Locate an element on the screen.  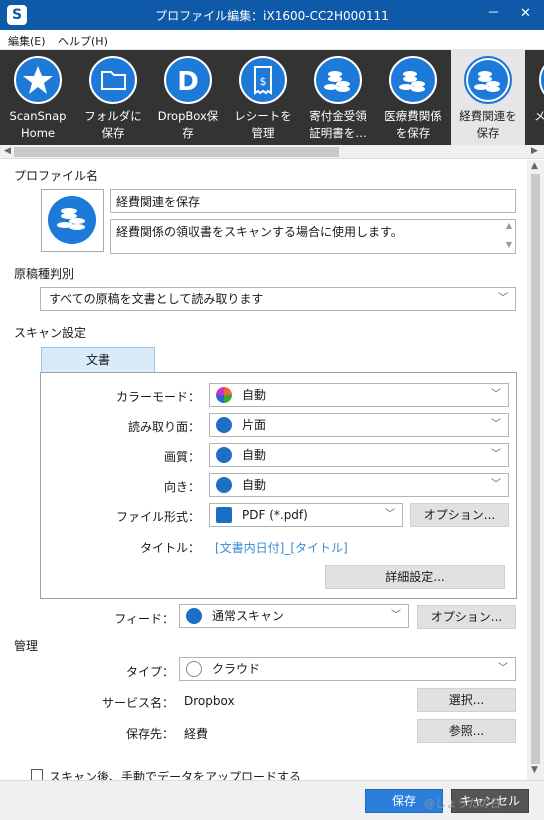
ribbon-label: フォルダに is located at coordinates (113, 116).